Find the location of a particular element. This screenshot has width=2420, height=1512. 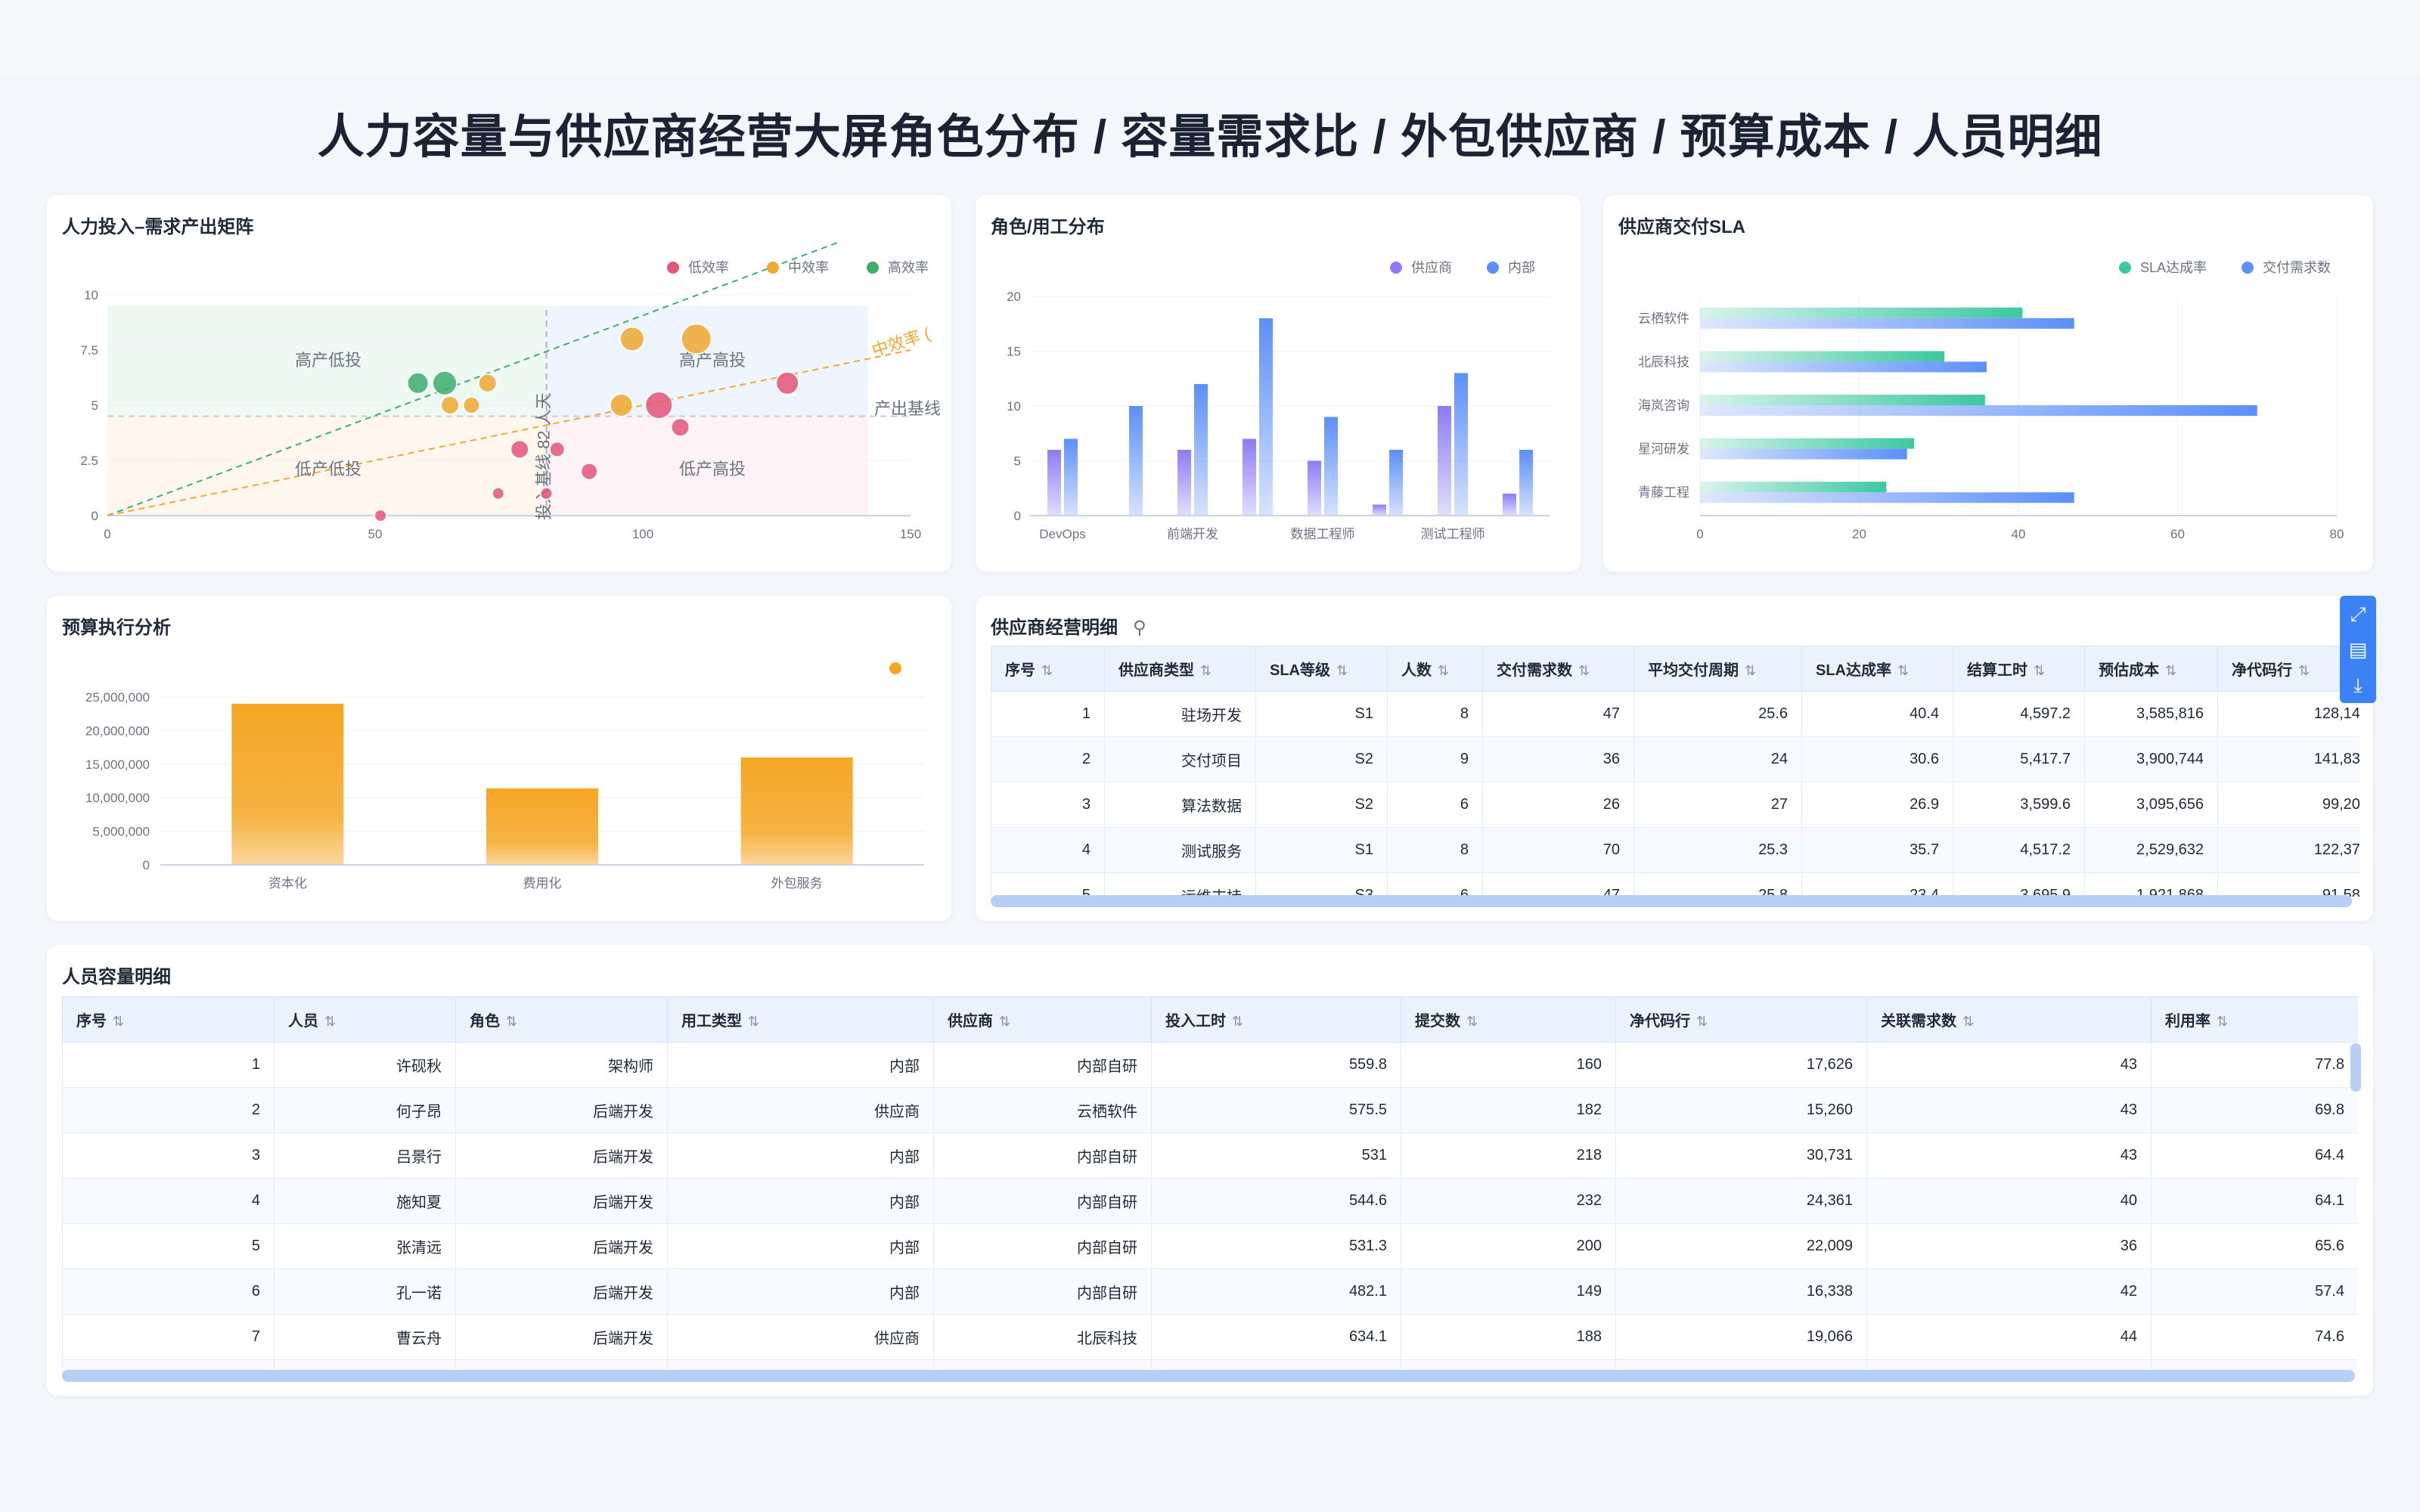

column-header: 利用率 ⇅ is located at coordinates (2254, 1019).